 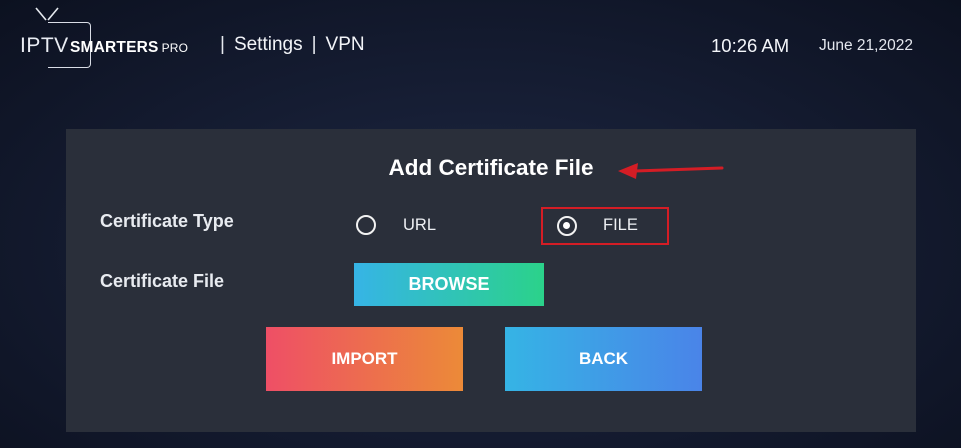 I want to click on browse-button: BROWSE, so click(x=449, y=284).